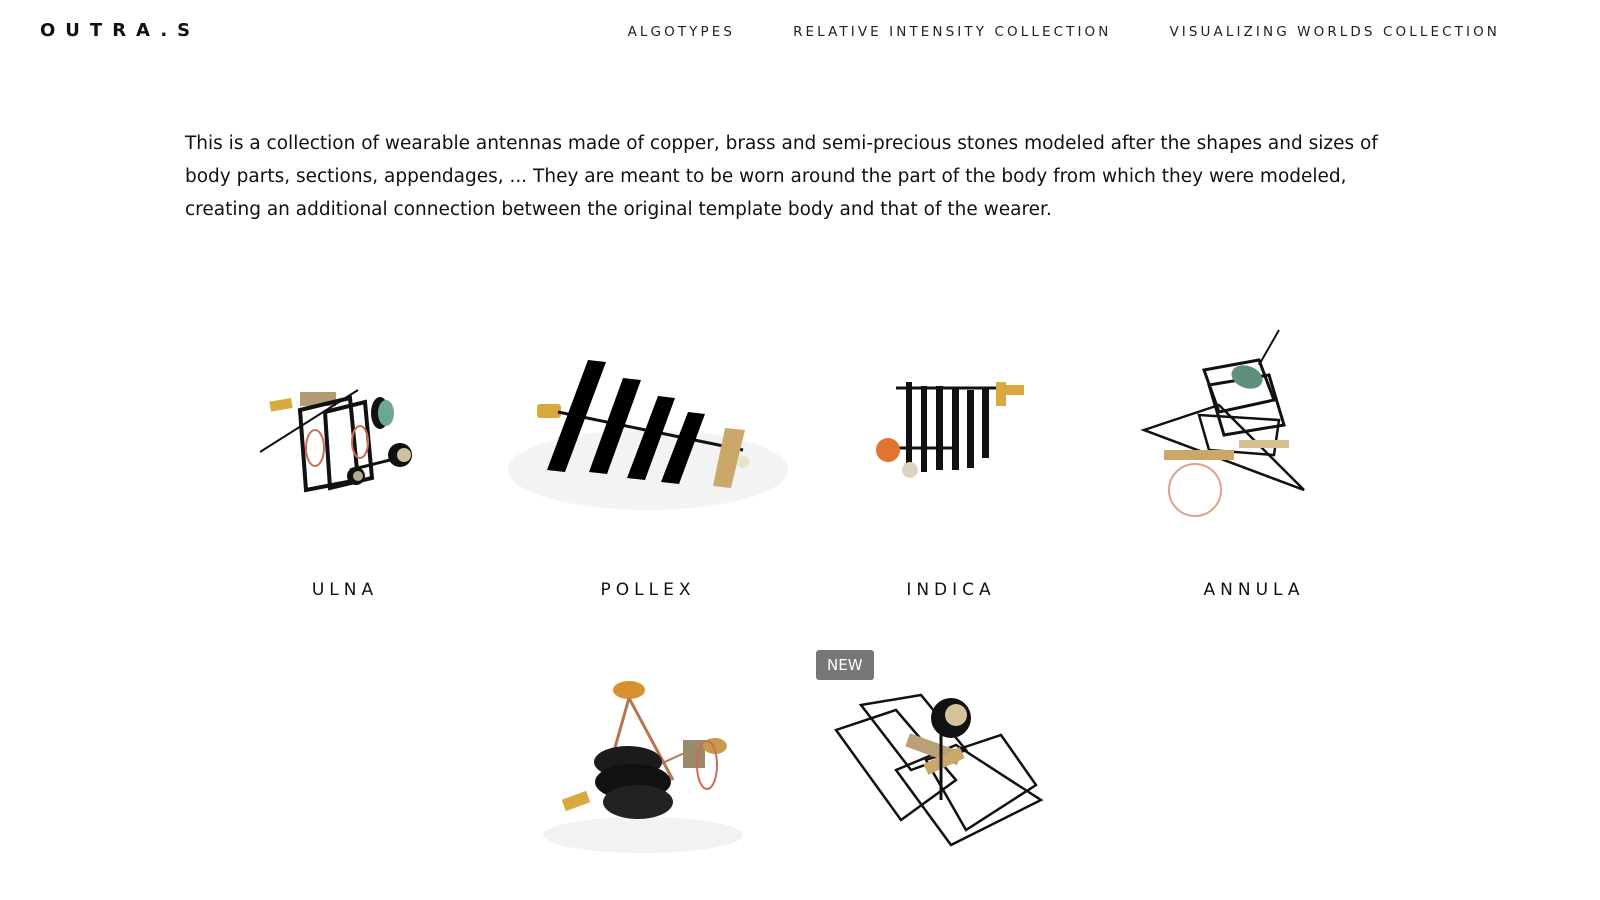  What do you see at coordinates (345, 445) in the screenshot?
I see `ulna-antenna-image` at bounding box center [345, 445].